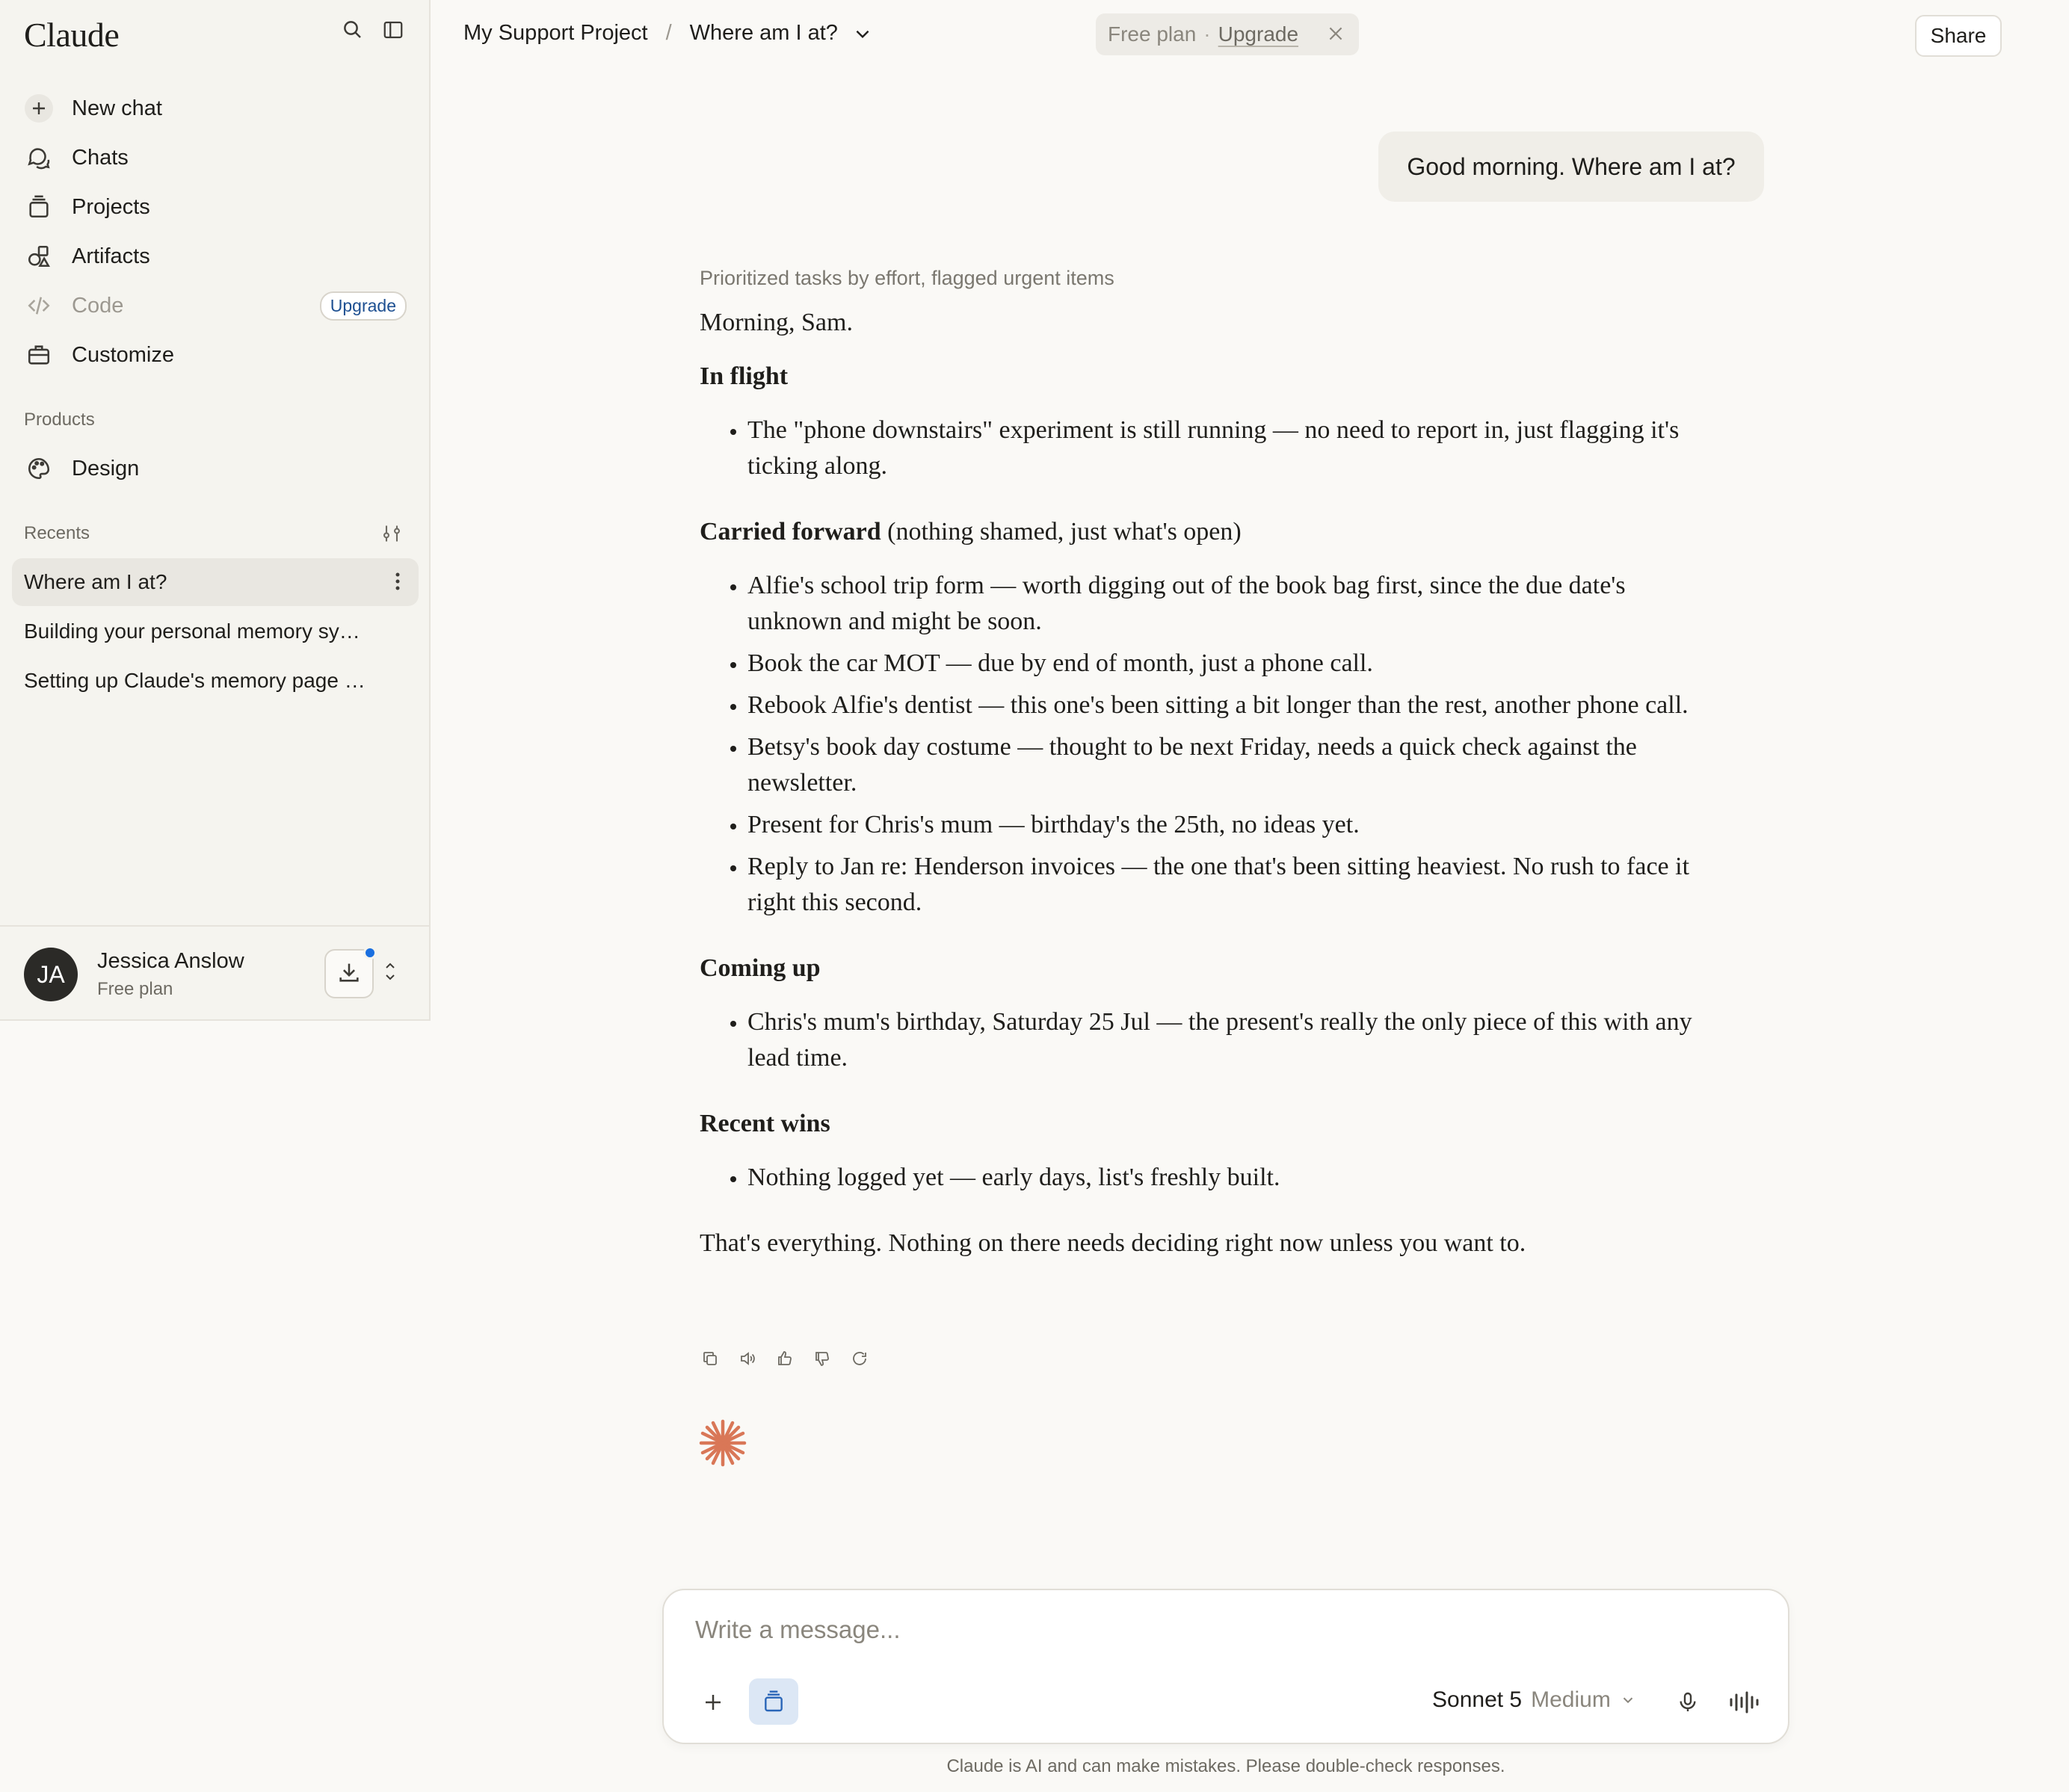  What do you see at coordinates (98, 305) in the screenshot?
I see `nav-label: Code` at bounding box center [98, 305].